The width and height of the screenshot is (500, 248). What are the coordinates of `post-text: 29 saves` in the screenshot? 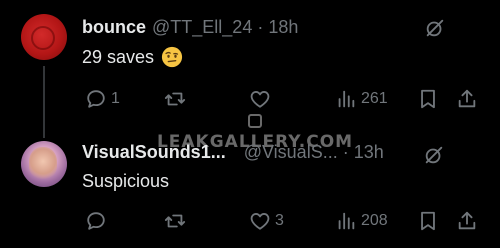 It's located at (132, 57).